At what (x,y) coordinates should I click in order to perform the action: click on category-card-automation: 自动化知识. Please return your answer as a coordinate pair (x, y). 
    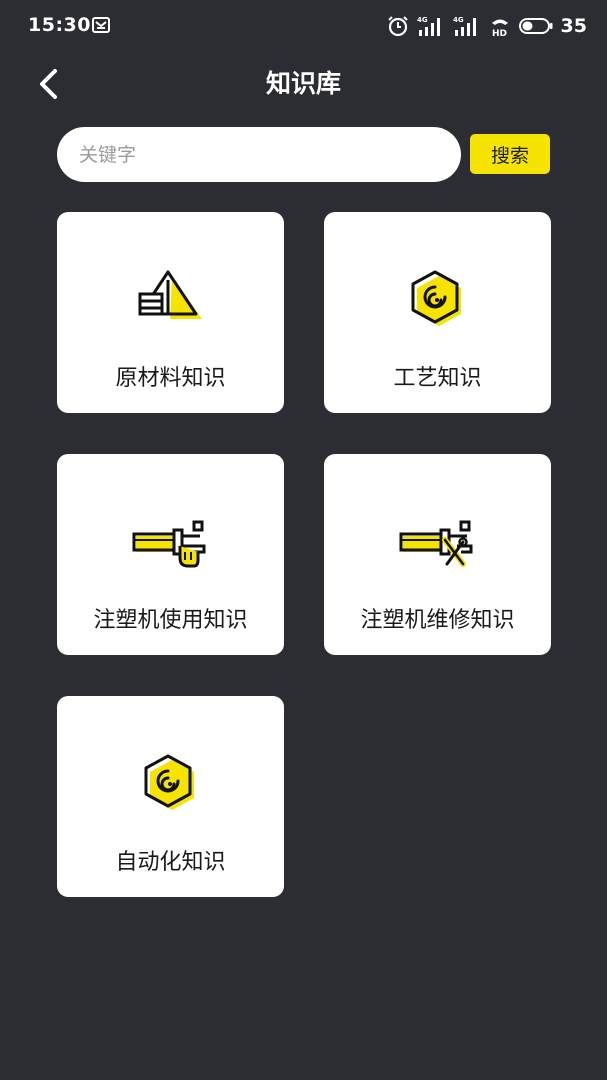
    Looking at the image, I should click on (170, 796).